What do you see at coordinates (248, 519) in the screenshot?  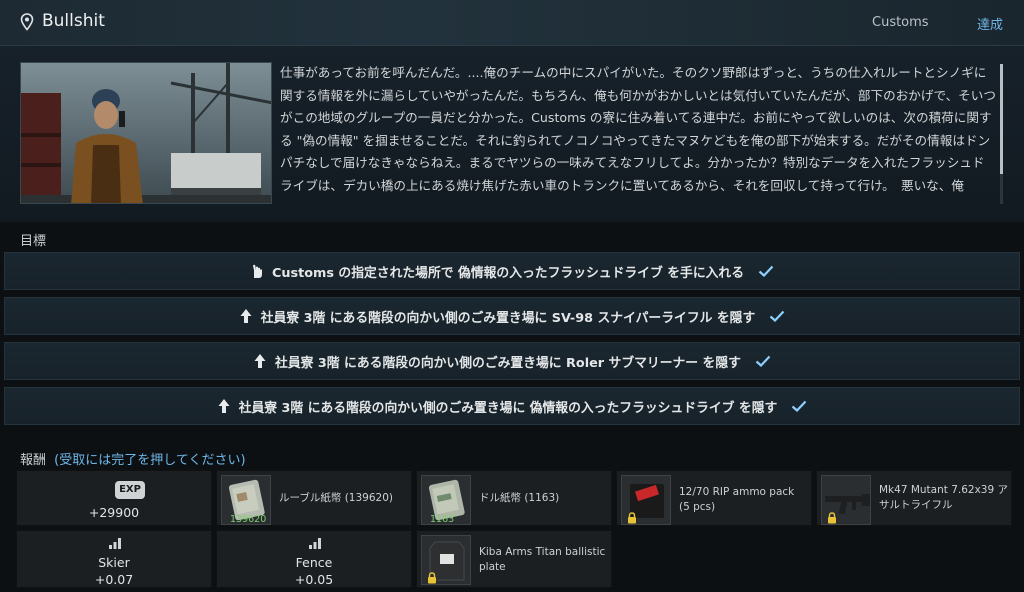 I see `item-quantity: 139620` at bounding box center [248, 519].